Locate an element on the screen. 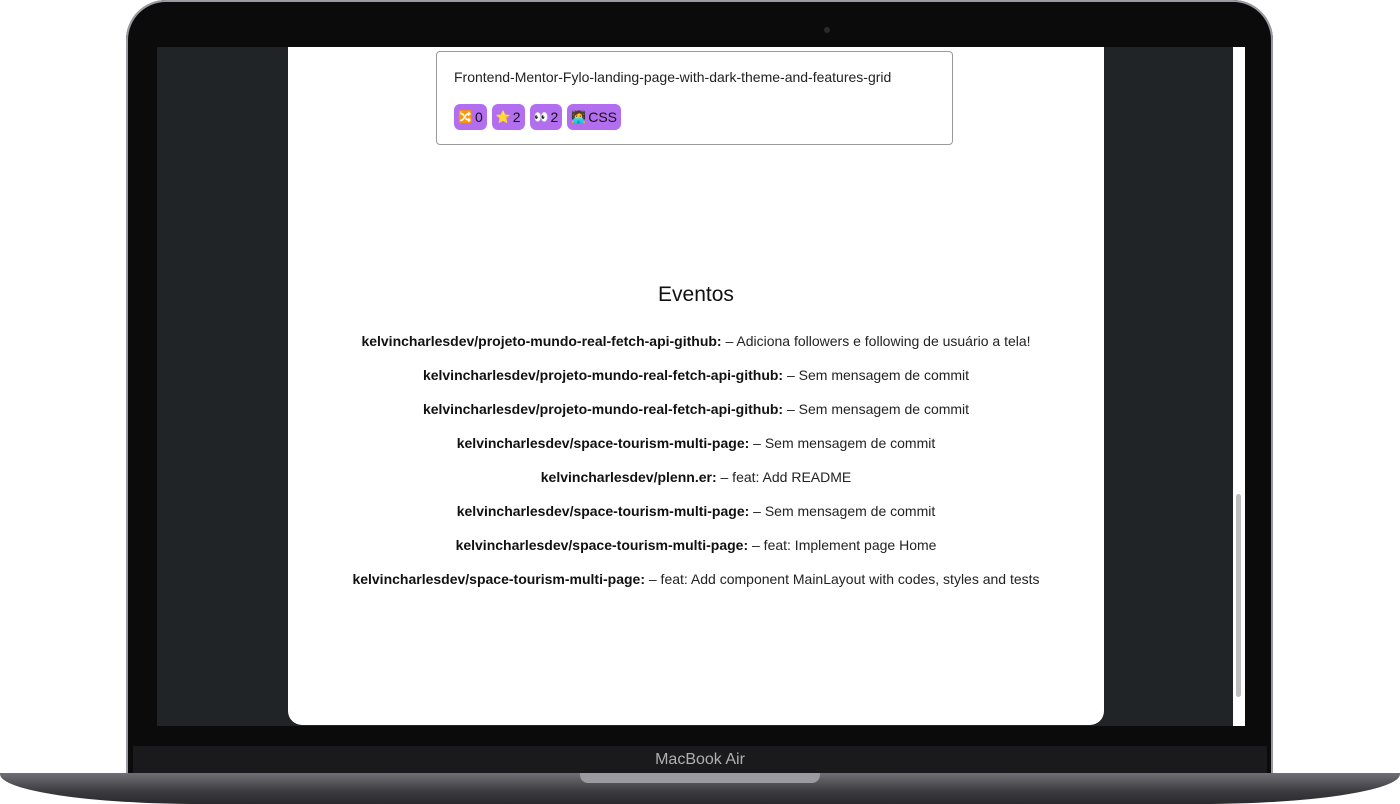 This screenshot has height=804, width=1400. event-message: – feat: Add README is located at coordinates (784, 477).